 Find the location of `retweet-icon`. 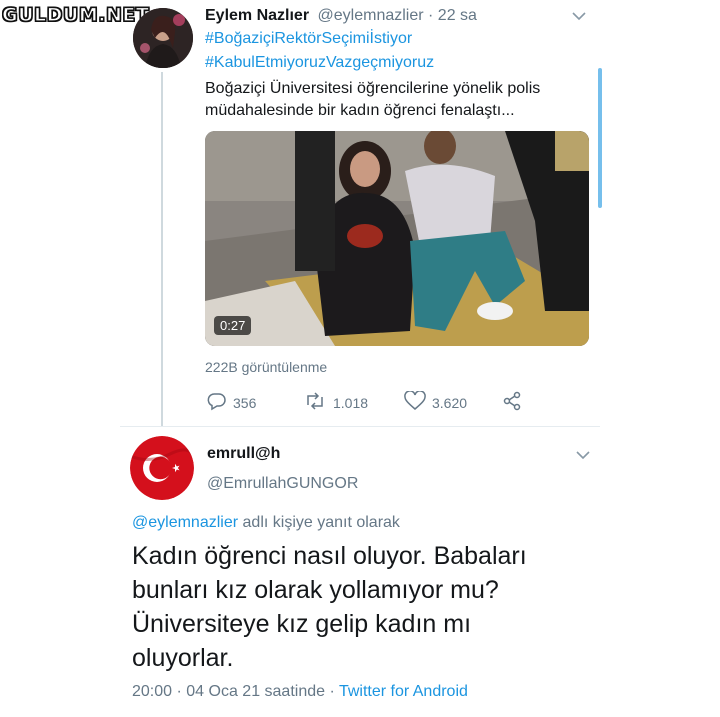

retweet-icon is located at coordinates (315, 402).